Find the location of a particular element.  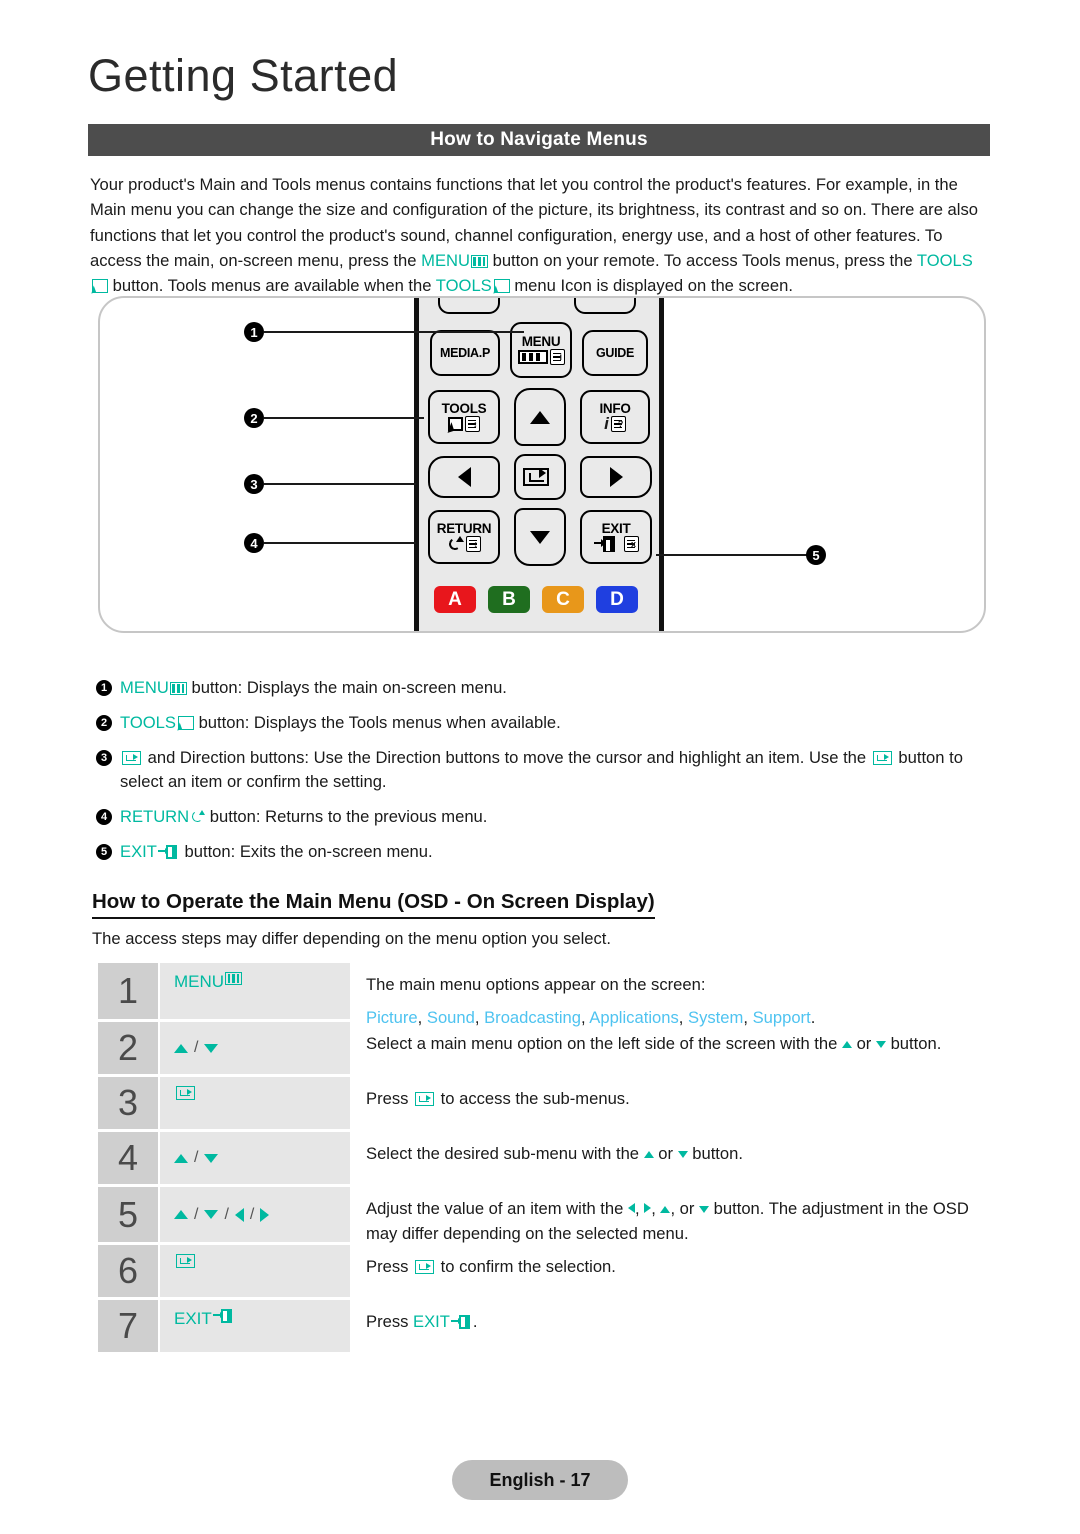

color-button-b: B is located at coordinates (509, 599).